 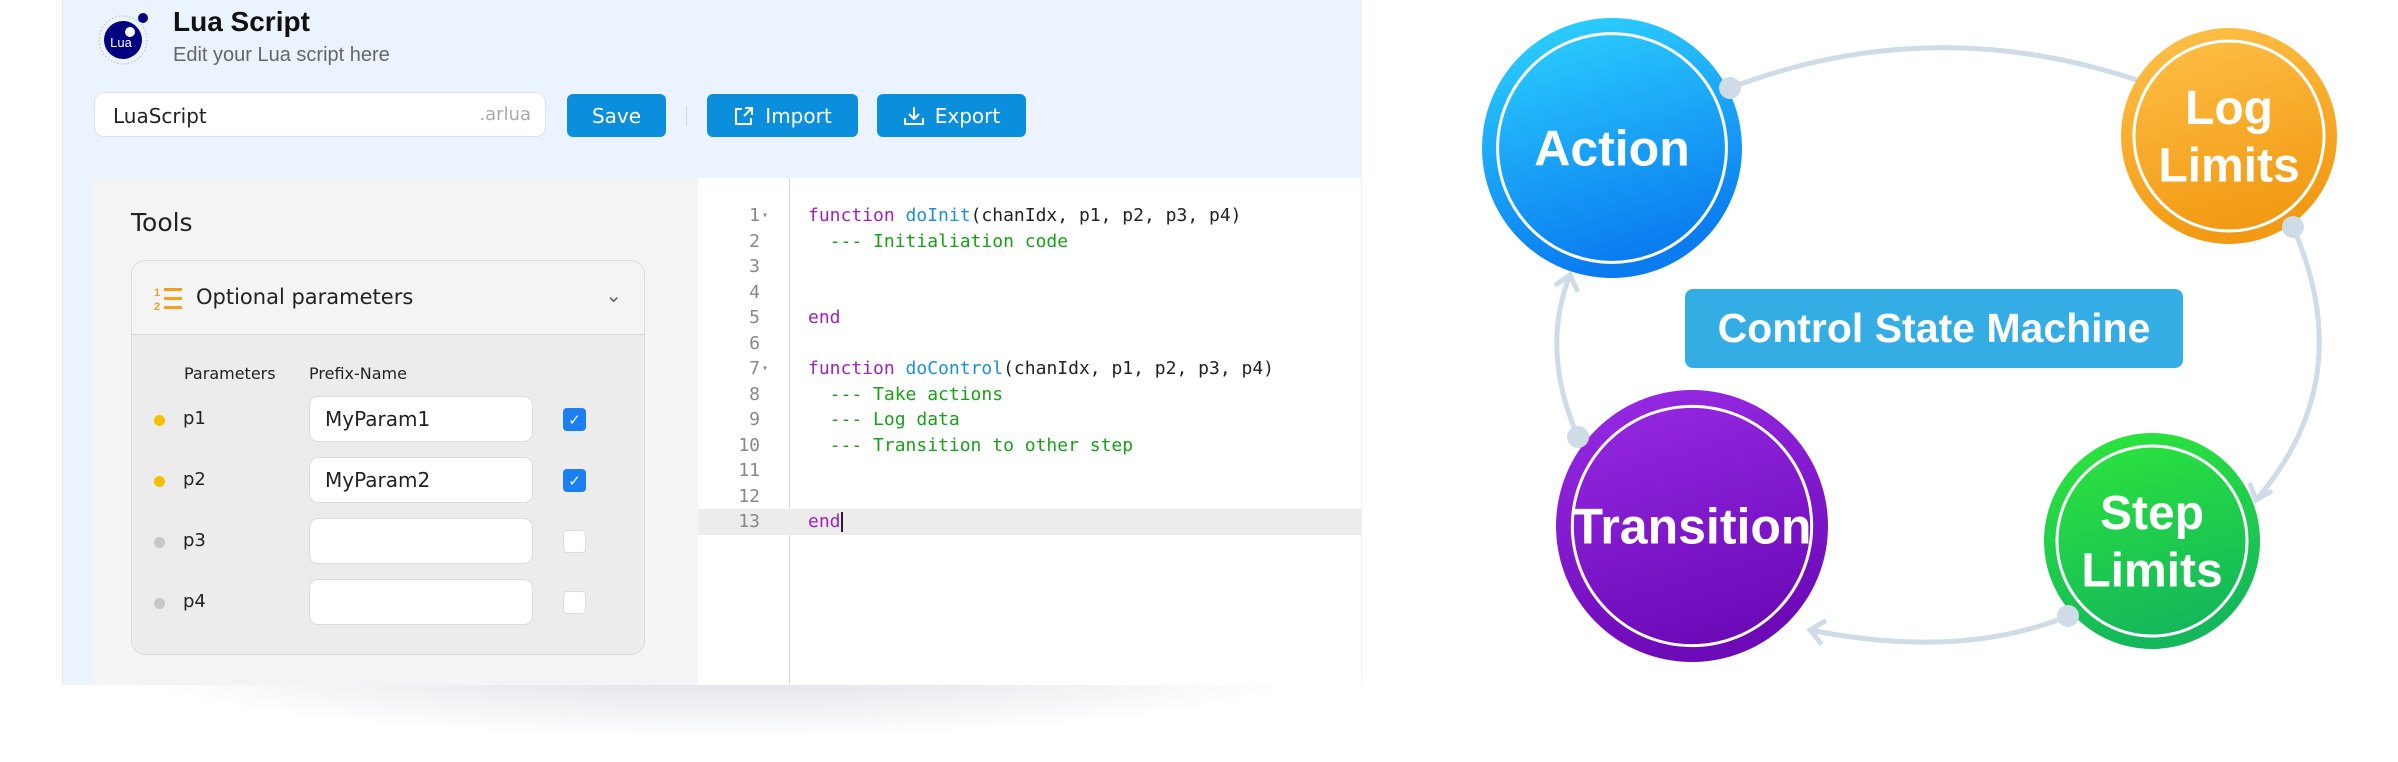 I want to click on node-label: Action, so click(x=1612, y=149).